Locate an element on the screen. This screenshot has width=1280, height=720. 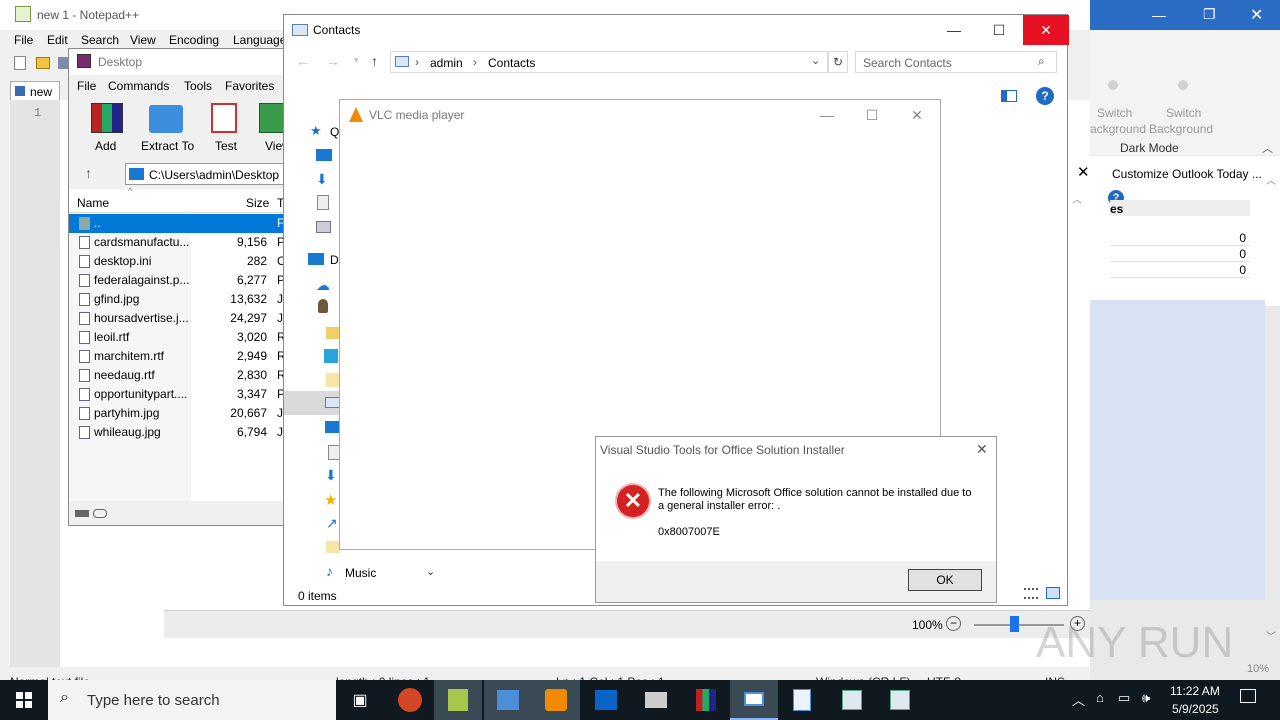
setup2-taskbar-icon is located at coordinates (900, 700).